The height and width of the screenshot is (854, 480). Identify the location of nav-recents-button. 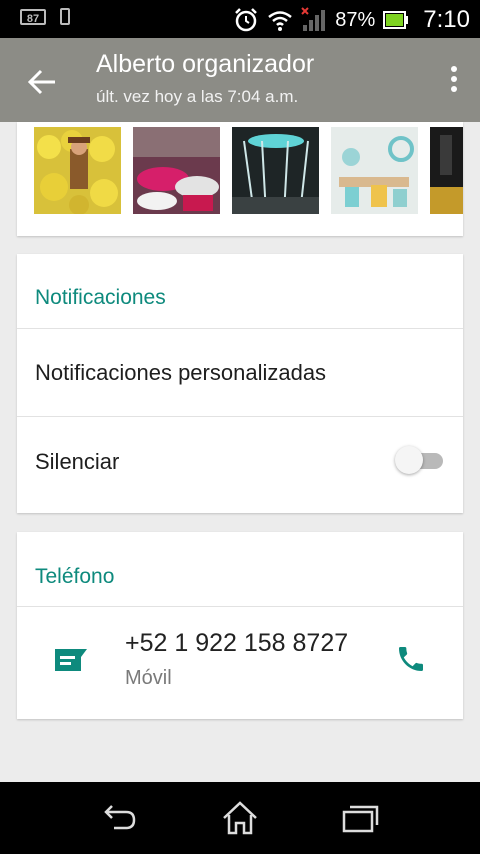
(360, 818).